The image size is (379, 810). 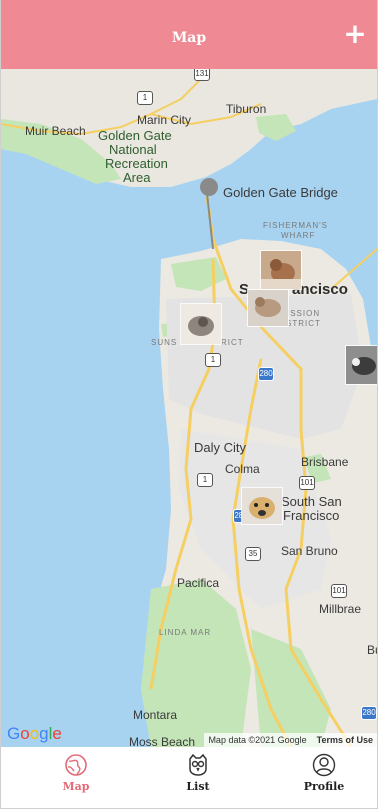 I want to click on terms-of-use-link: Terms of Use, so click(x=345, y=740).